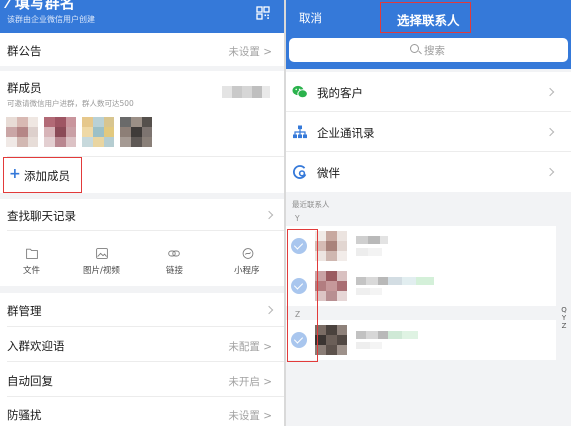 This screenshot has width=571, height=426. Describe the element at coordinates (246, 92) in the screenshot. I see `blurred-member-count` at that location.